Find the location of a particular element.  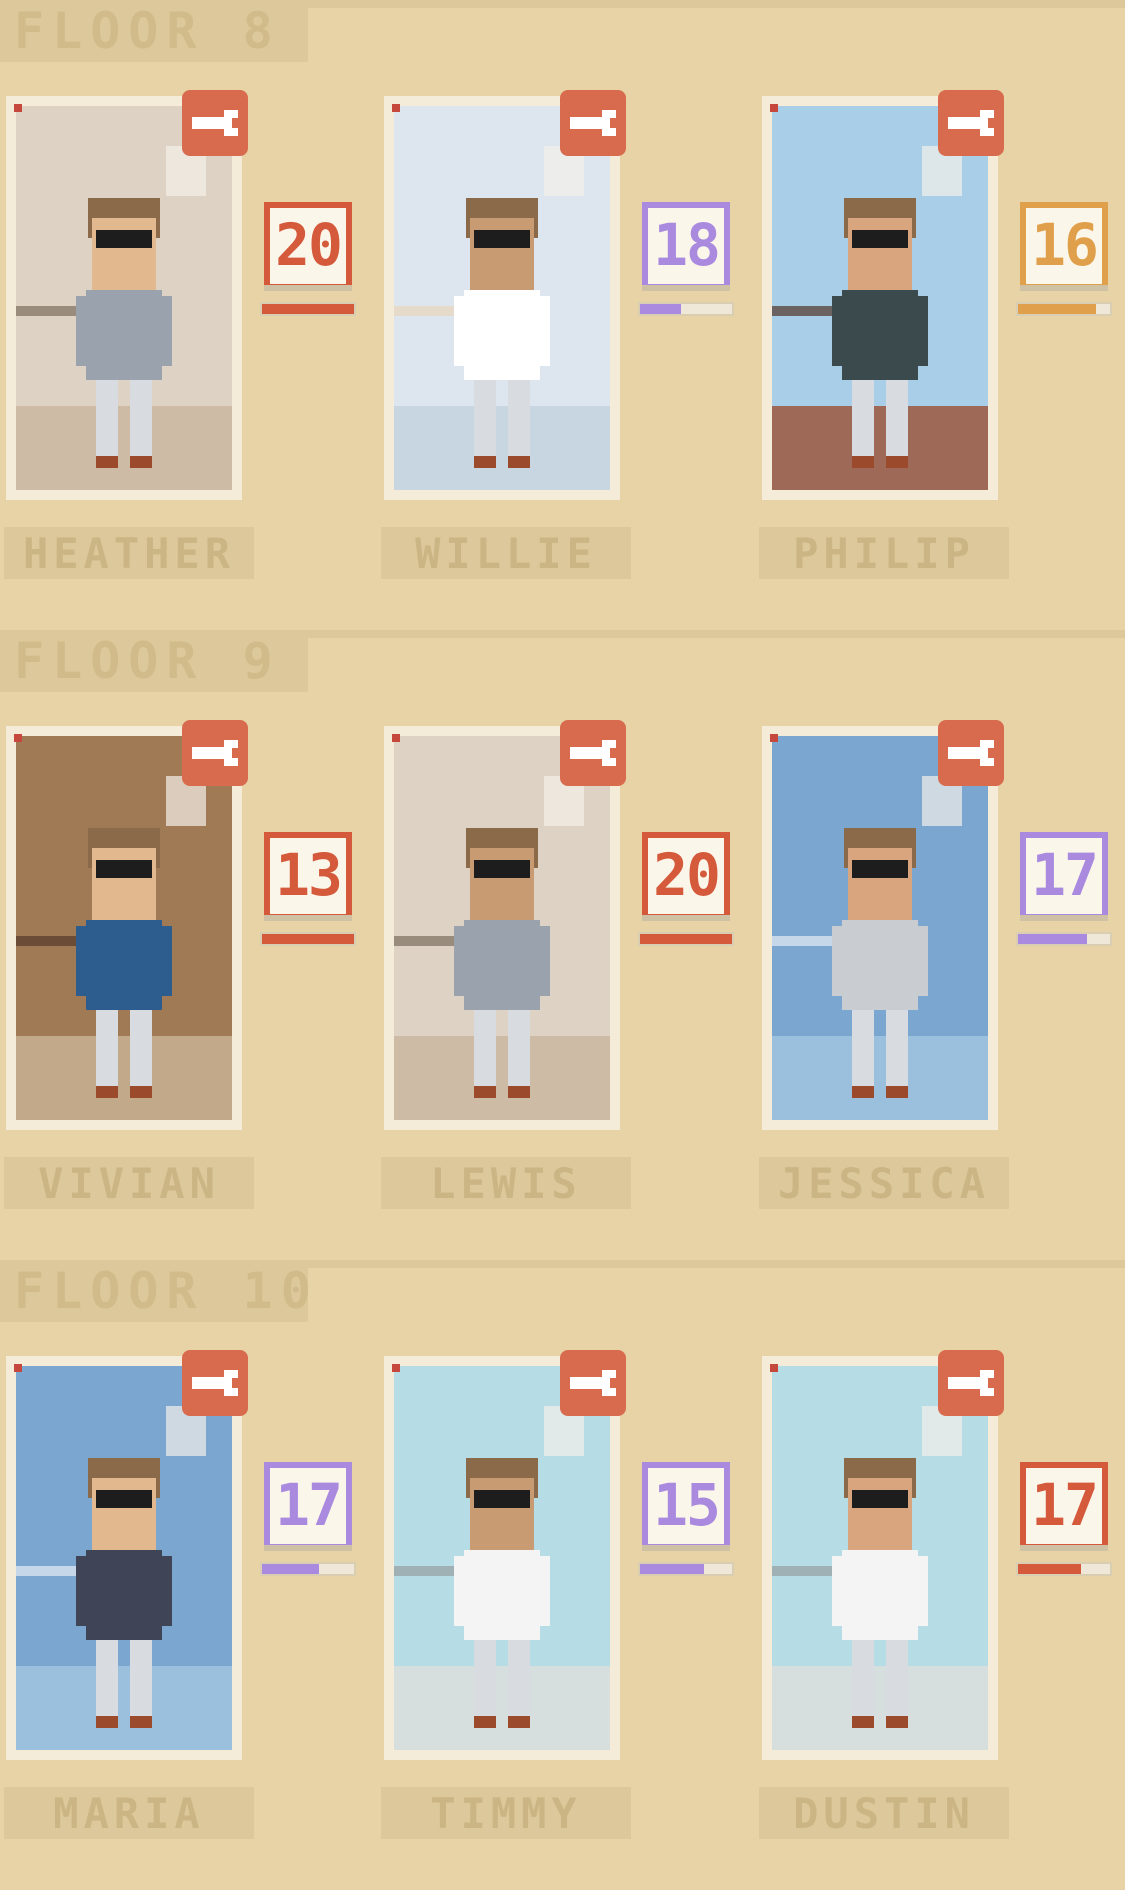

name-plate: VIVIAN is located at coordinates (129, 1183).